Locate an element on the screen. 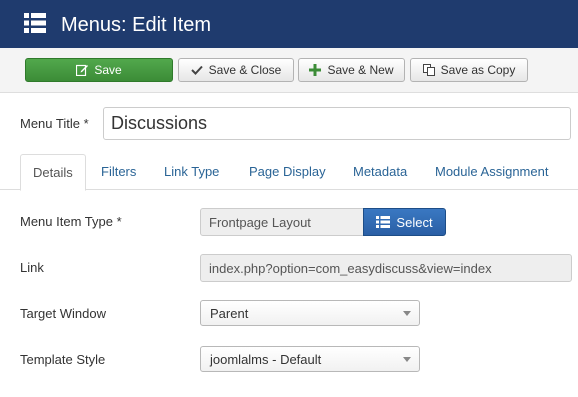 The width and height of the screenshot is (578, 397). save-copy-button: Save as Copy is located at coordinates (469, 70).